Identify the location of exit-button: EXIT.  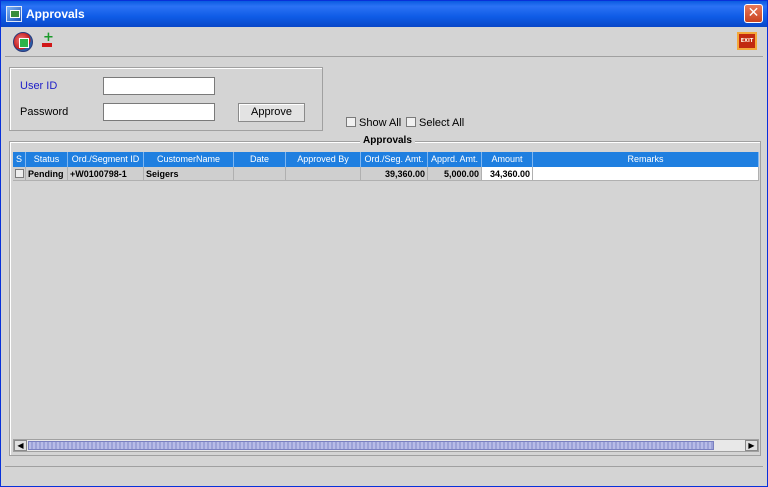
(747, 41).